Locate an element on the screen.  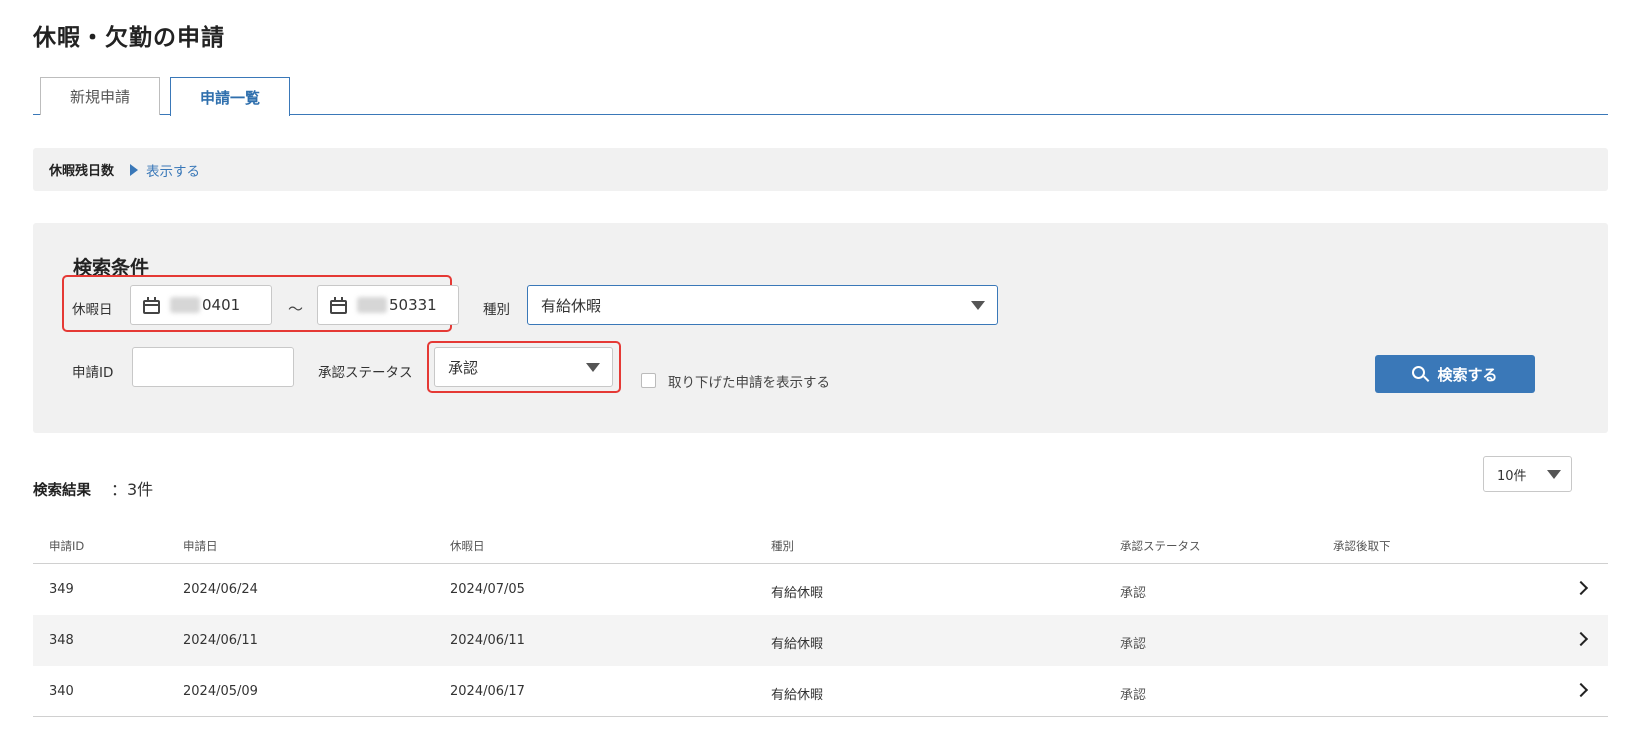
request-id-input is located at coordinates (213, 367).